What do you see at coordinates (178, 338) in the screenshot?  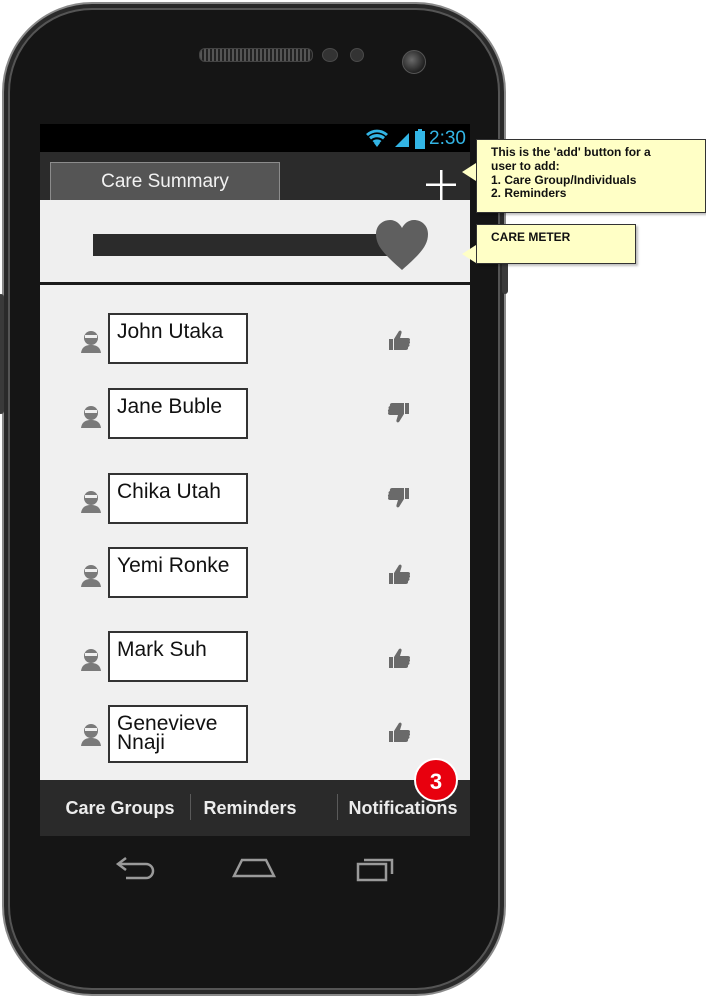 I see `contact-name: John Utaka` at bounding box center [178, 338].